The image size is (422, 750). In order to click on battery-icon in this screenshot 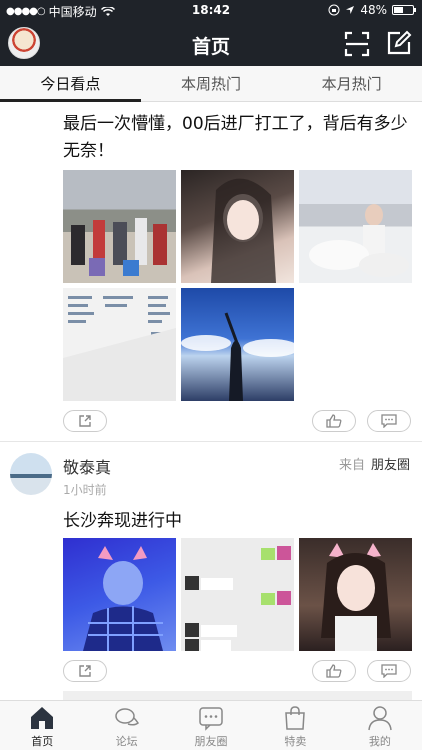, I will do `click(404, 10)`.